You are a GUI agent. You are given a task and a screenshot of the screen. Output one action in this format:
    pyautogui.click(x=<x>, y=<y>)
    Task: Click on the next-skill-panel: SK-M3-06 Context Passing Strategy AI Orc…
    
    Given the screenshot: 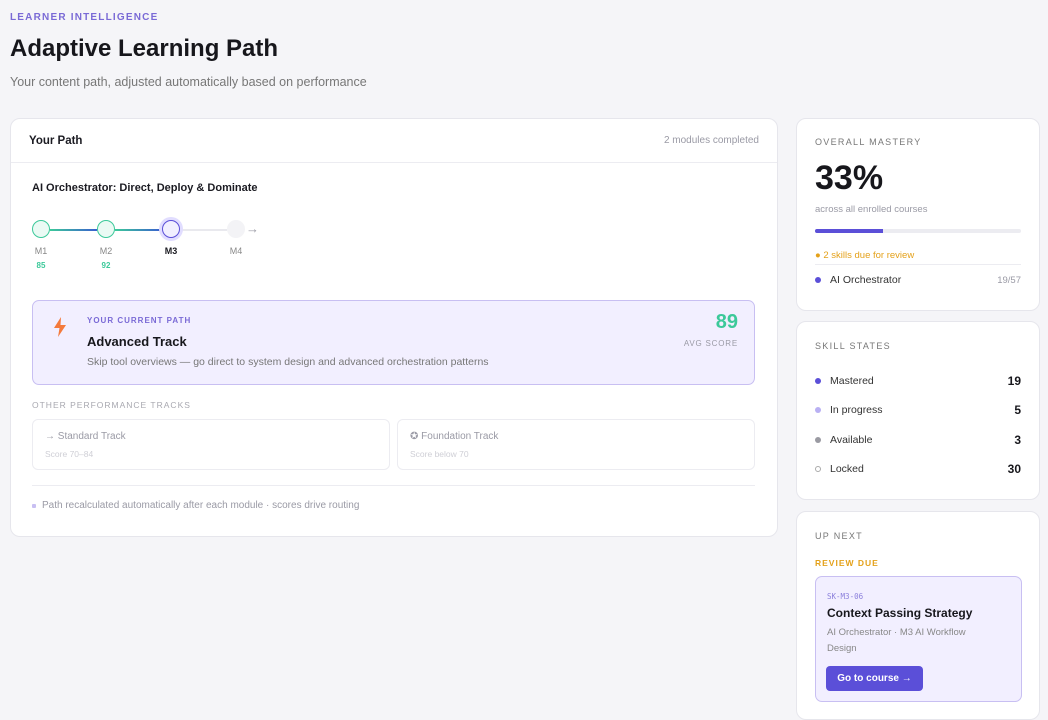 What is the action you would take?
    pyautogui.click(x=918, y=639)
    